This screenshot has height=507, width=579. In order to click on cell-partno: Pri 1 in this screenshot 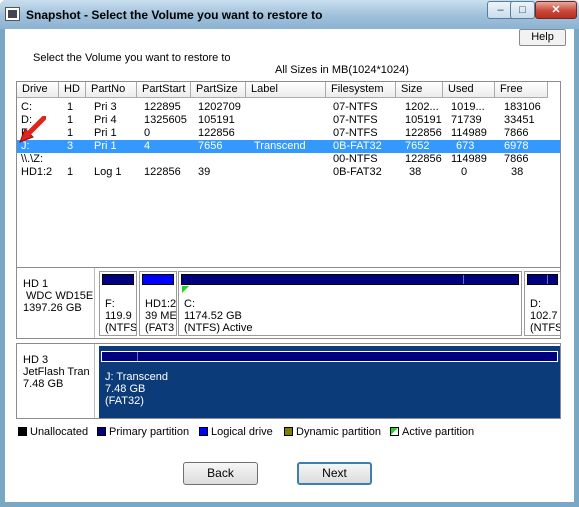, I will do `click(105, 133)`.